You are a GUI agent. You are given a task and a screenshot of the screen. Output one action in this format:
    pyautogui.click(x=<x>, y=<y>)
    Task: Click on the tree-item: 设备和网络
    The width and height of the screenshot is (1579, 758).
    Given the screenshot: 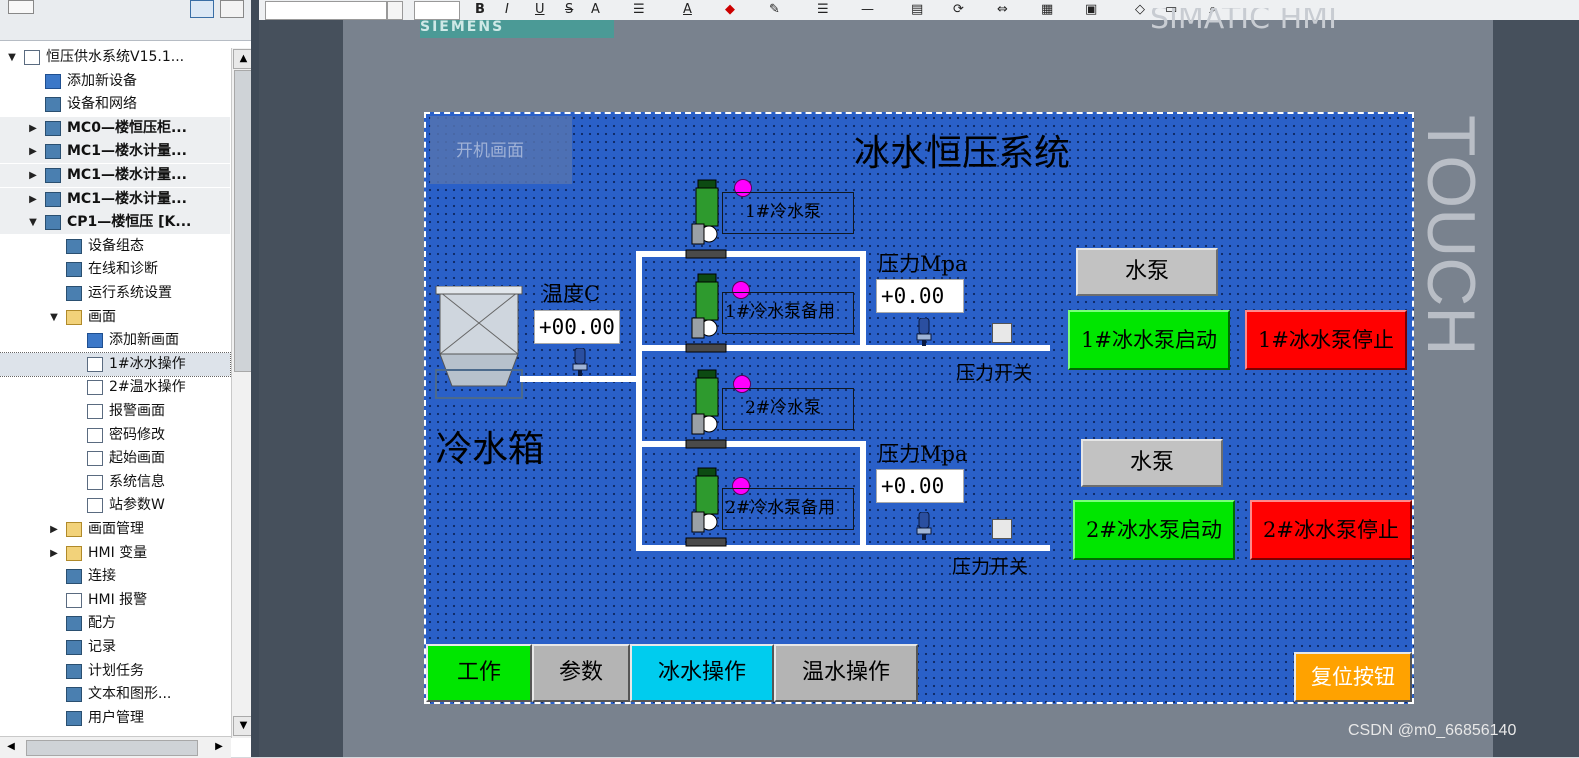 What is the action you would take?
    pyautogui.click(x=115, y=104)
    